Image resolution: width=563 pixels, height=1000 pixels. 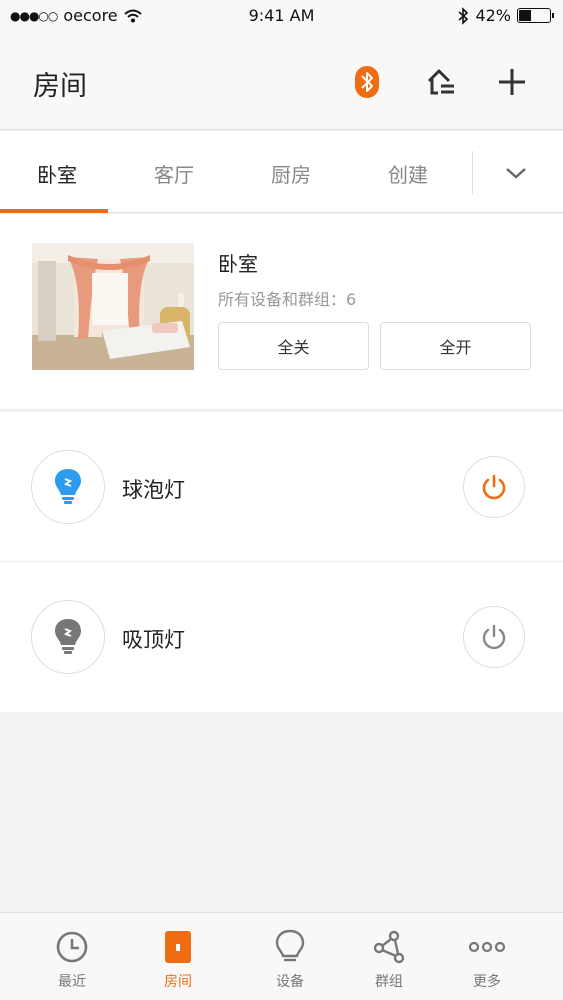 I want to click on bulb-icon, so click(x=290, y=945).